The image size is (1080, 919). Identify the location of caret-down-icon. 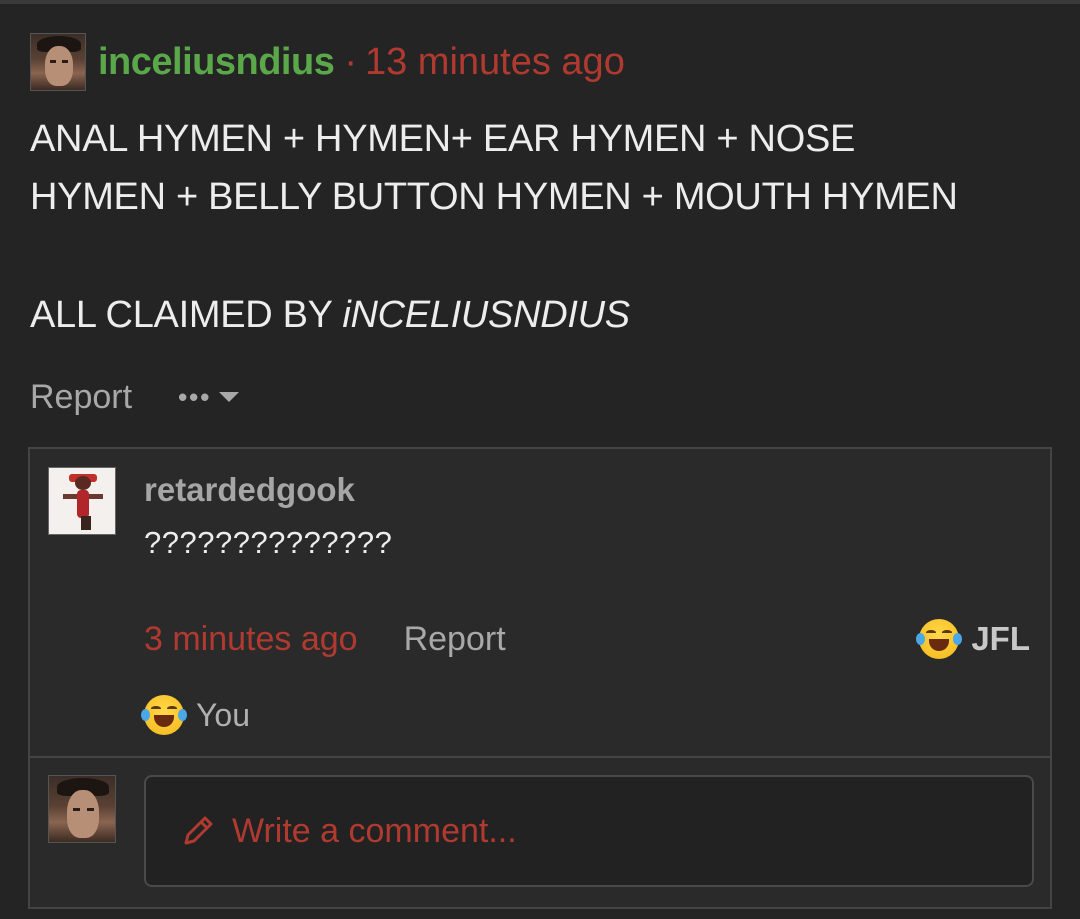
(229, 397).